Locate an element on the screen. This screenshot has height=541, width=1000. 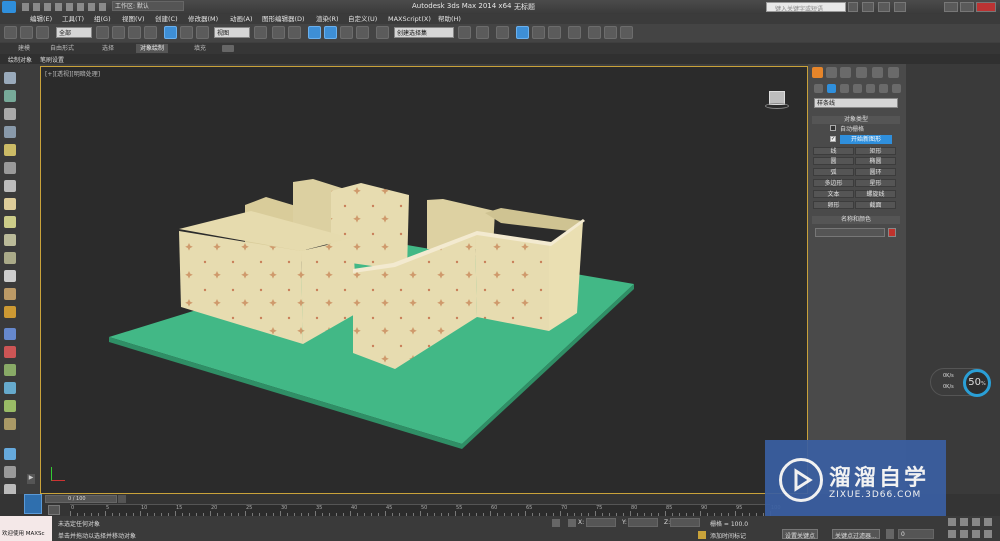
key-mode-icon is located at coordinates (890, 534).